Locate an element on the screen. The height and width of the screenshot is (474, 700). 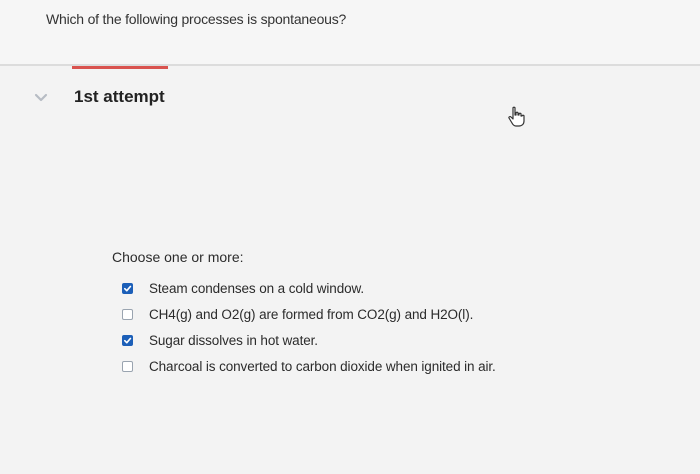
option-label: Sugar dissolves in hot water. is located at coordinates (233, 340).